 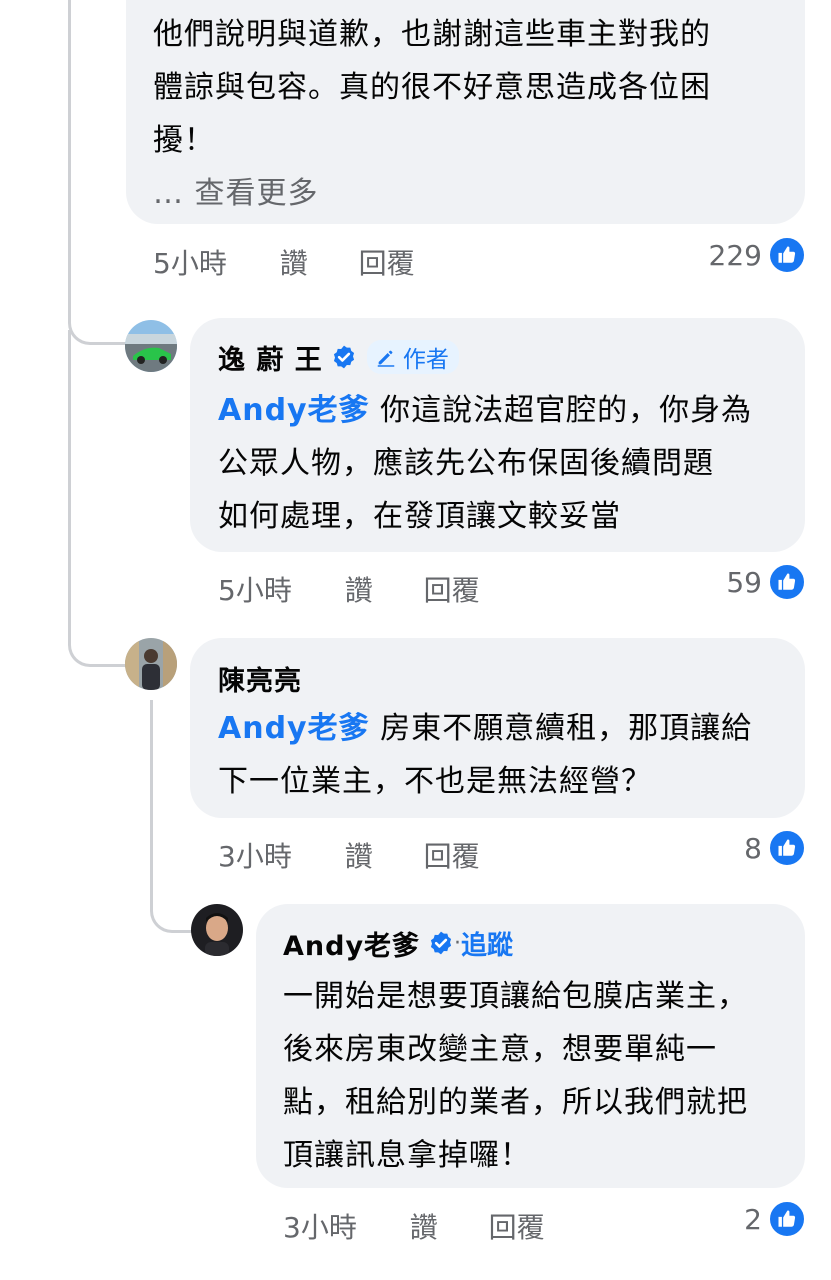 What do you see at coordinates (726, 583) in the screenshot?
I see `reaction-count: 59` at bounding box center [726, 583].